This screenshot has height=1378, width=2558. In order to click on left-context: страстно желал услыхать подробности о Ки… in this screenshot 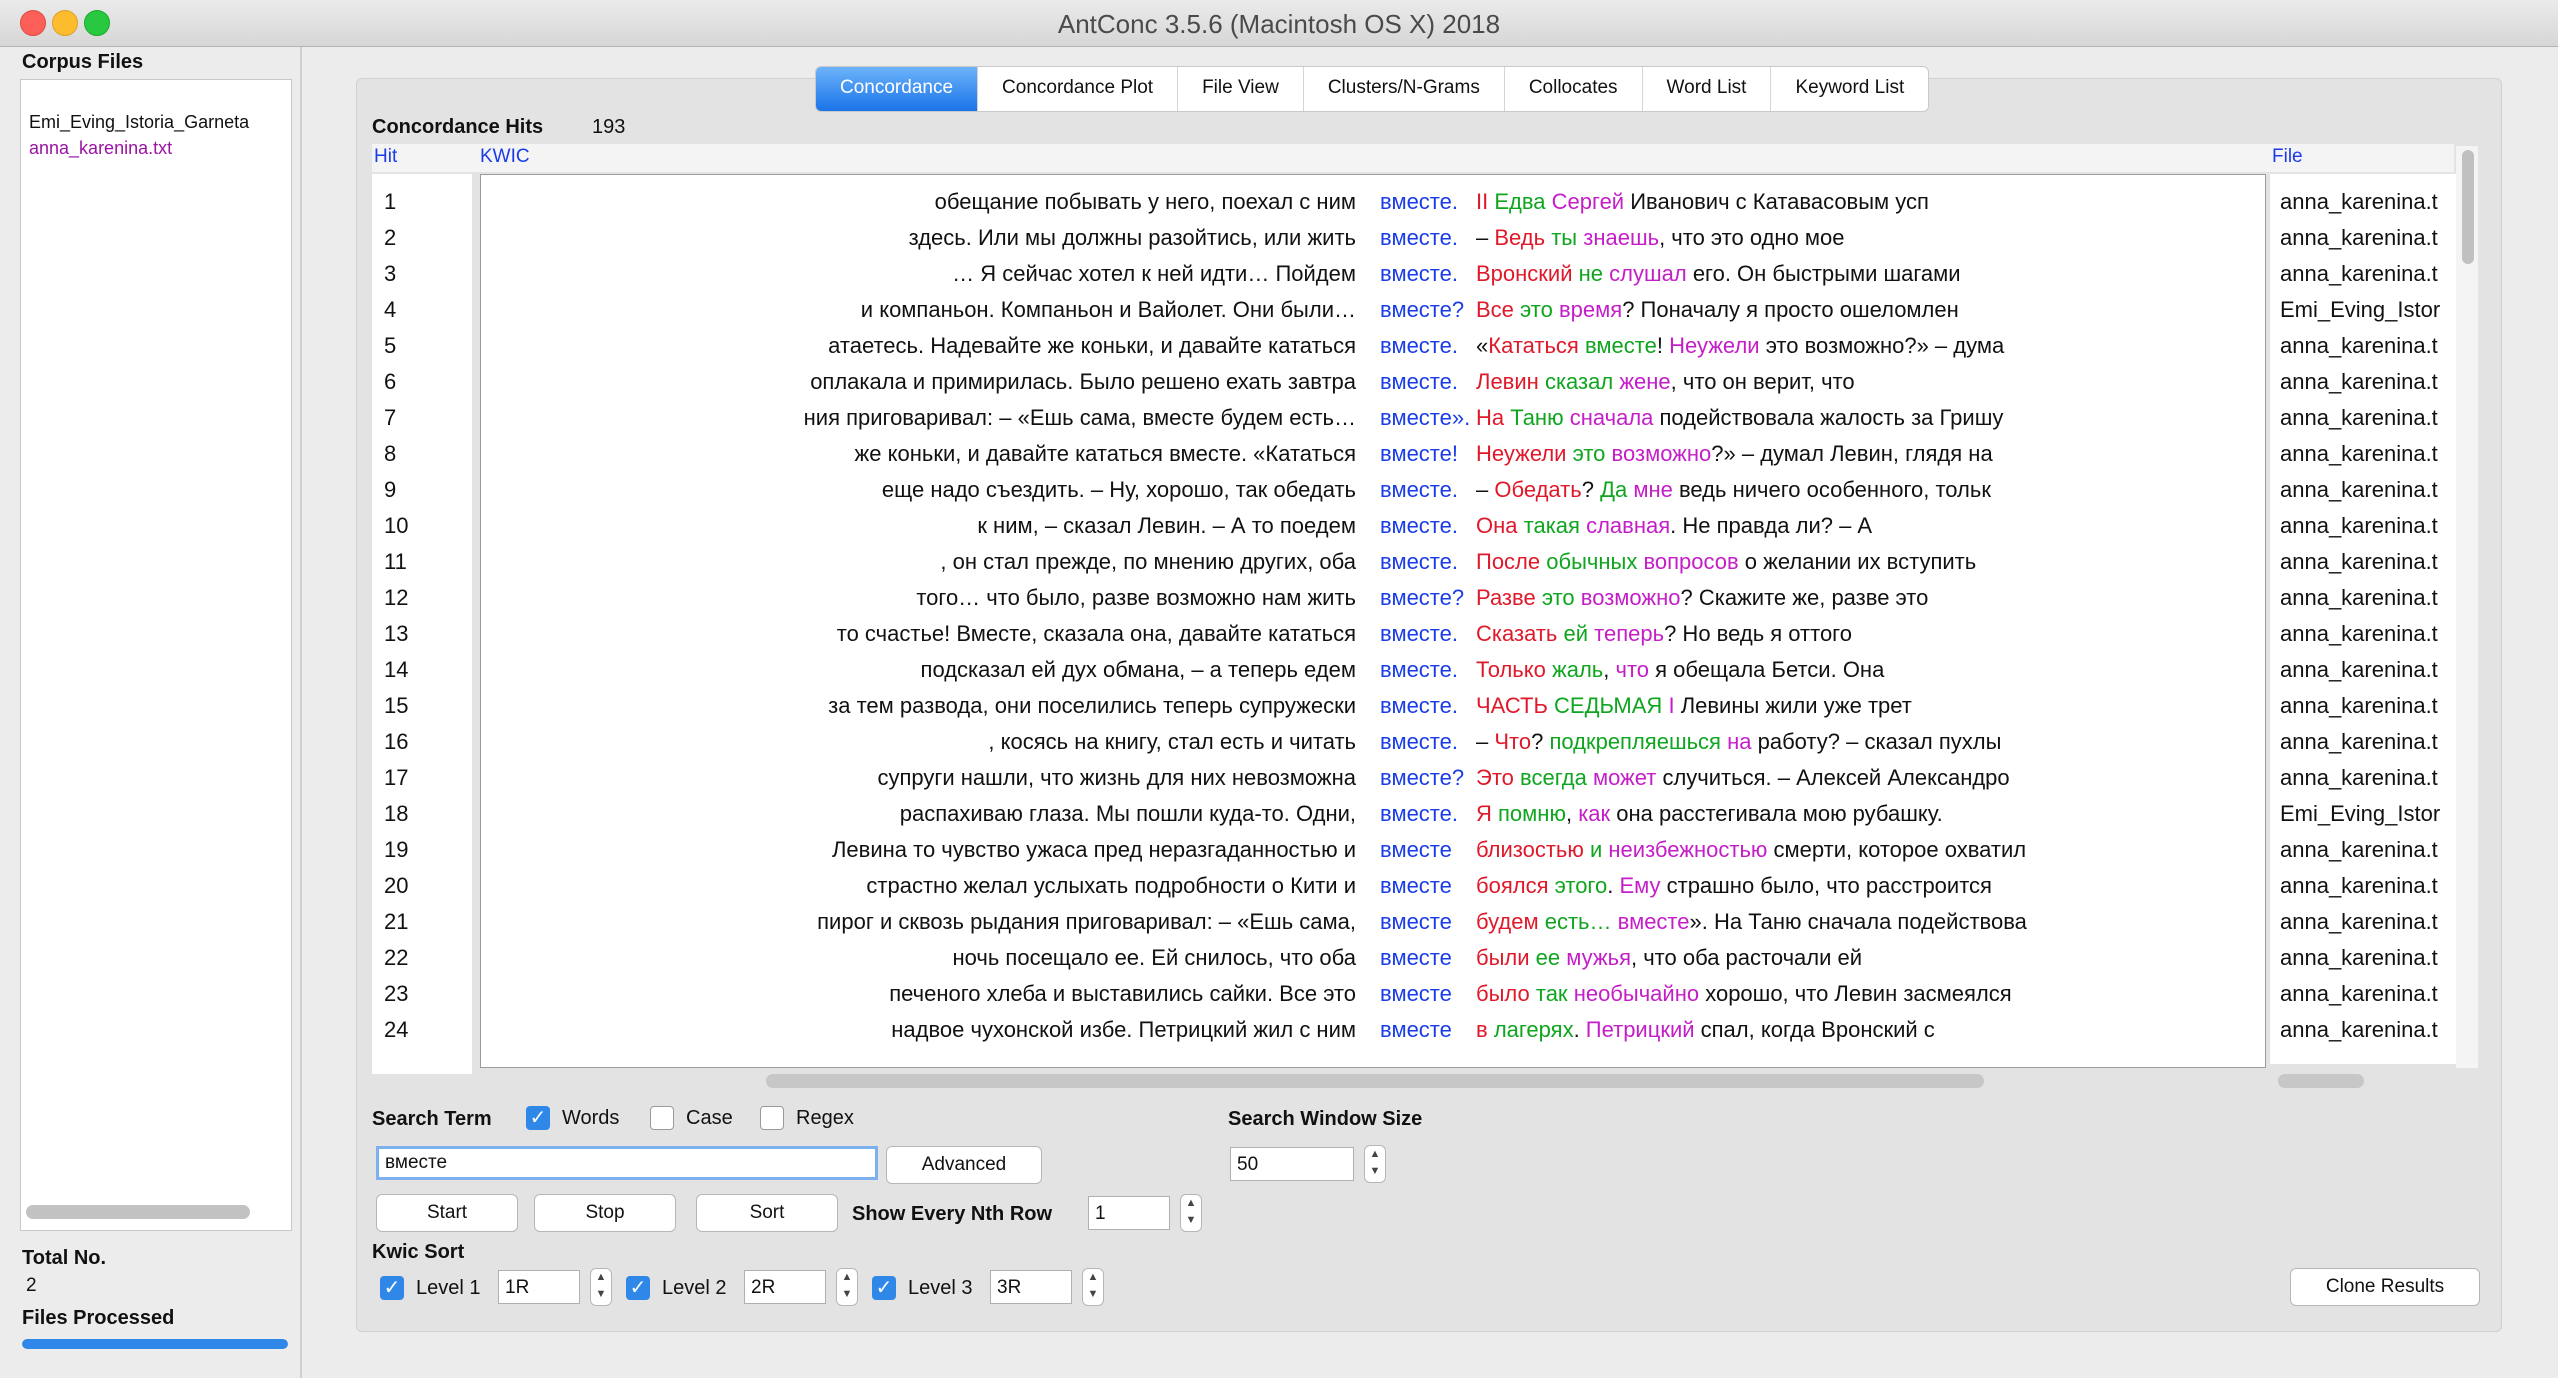, I will do `click(1111, 885)`.